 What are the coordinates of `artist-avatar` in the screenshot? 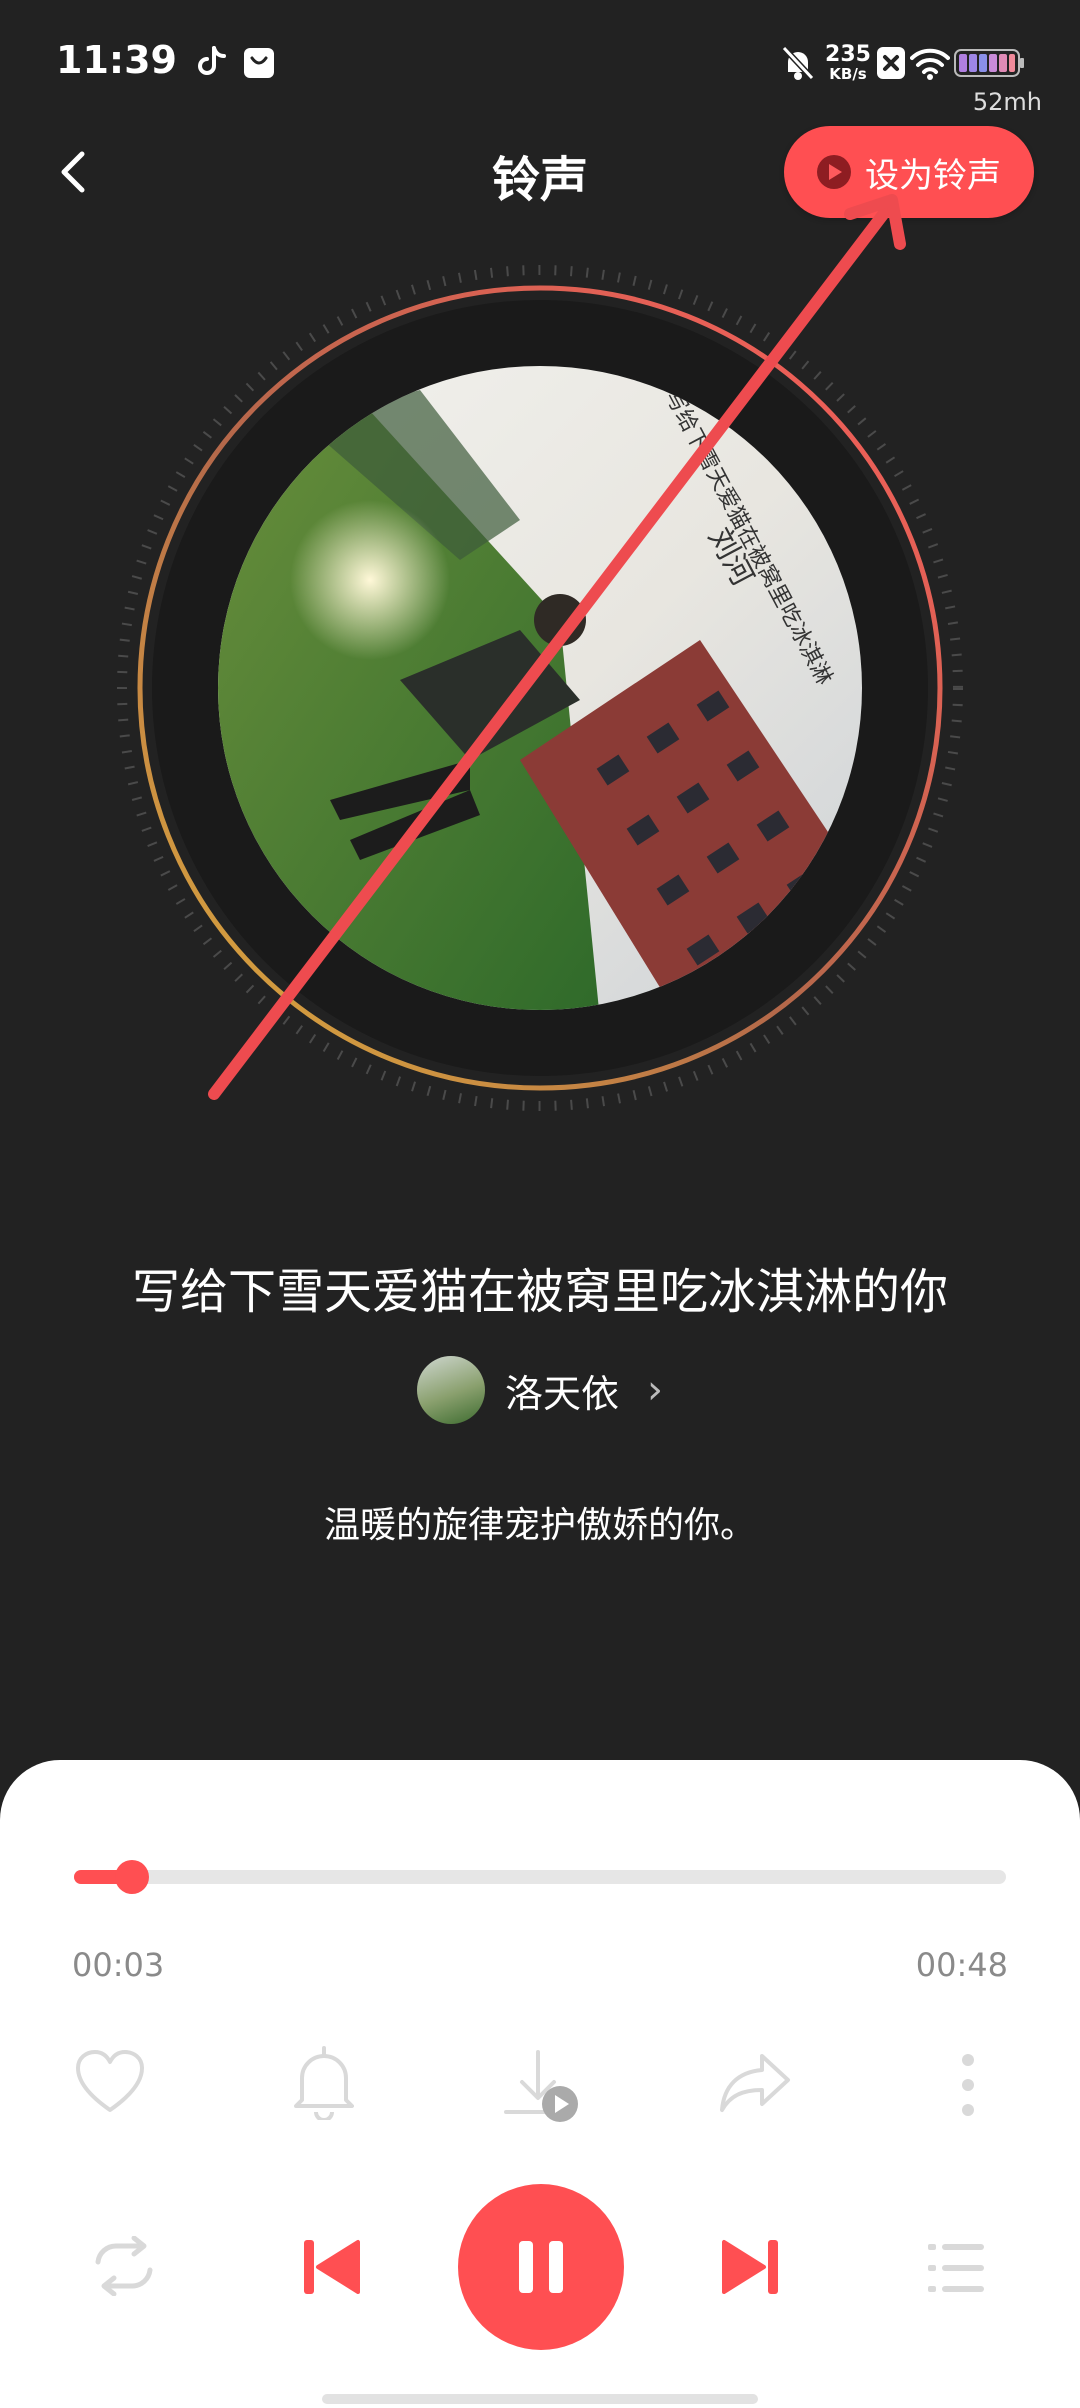 It's located at (450, 1390).